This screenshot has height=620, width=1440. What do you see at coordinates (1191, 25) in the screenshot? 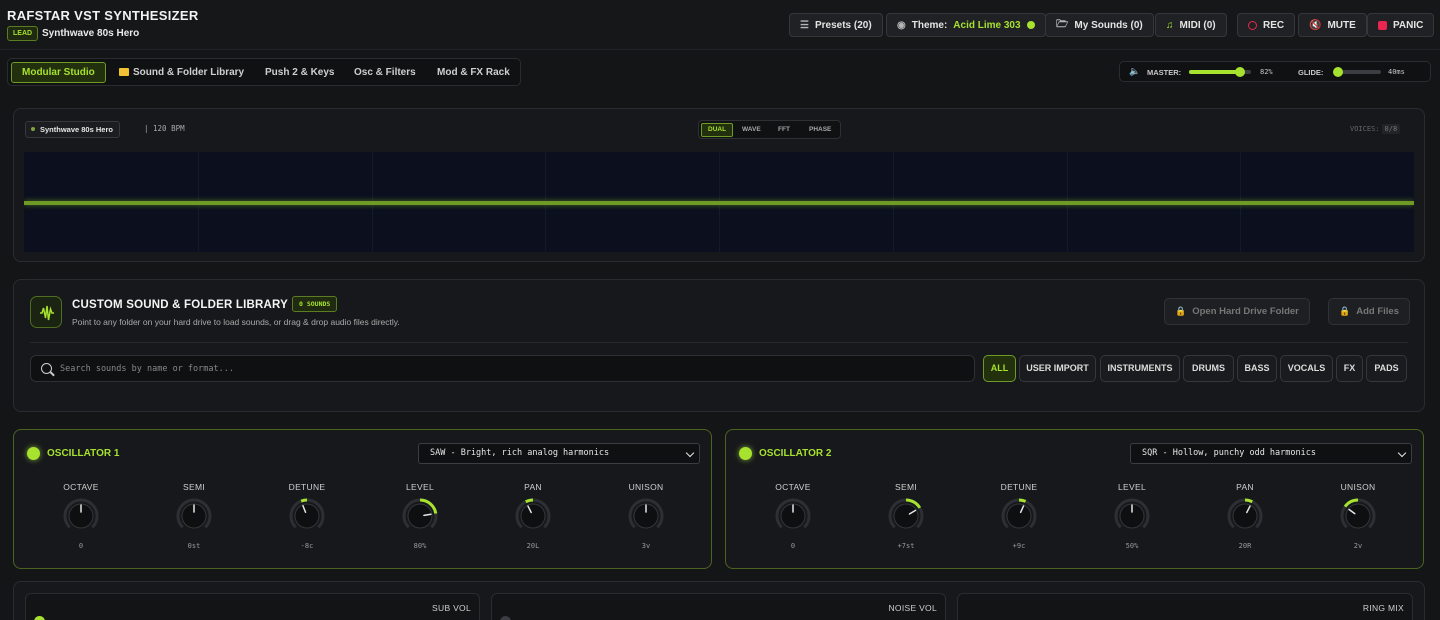
I see `midi-button: ♫ MIDI (0)` at bounding box center [1191, 25].